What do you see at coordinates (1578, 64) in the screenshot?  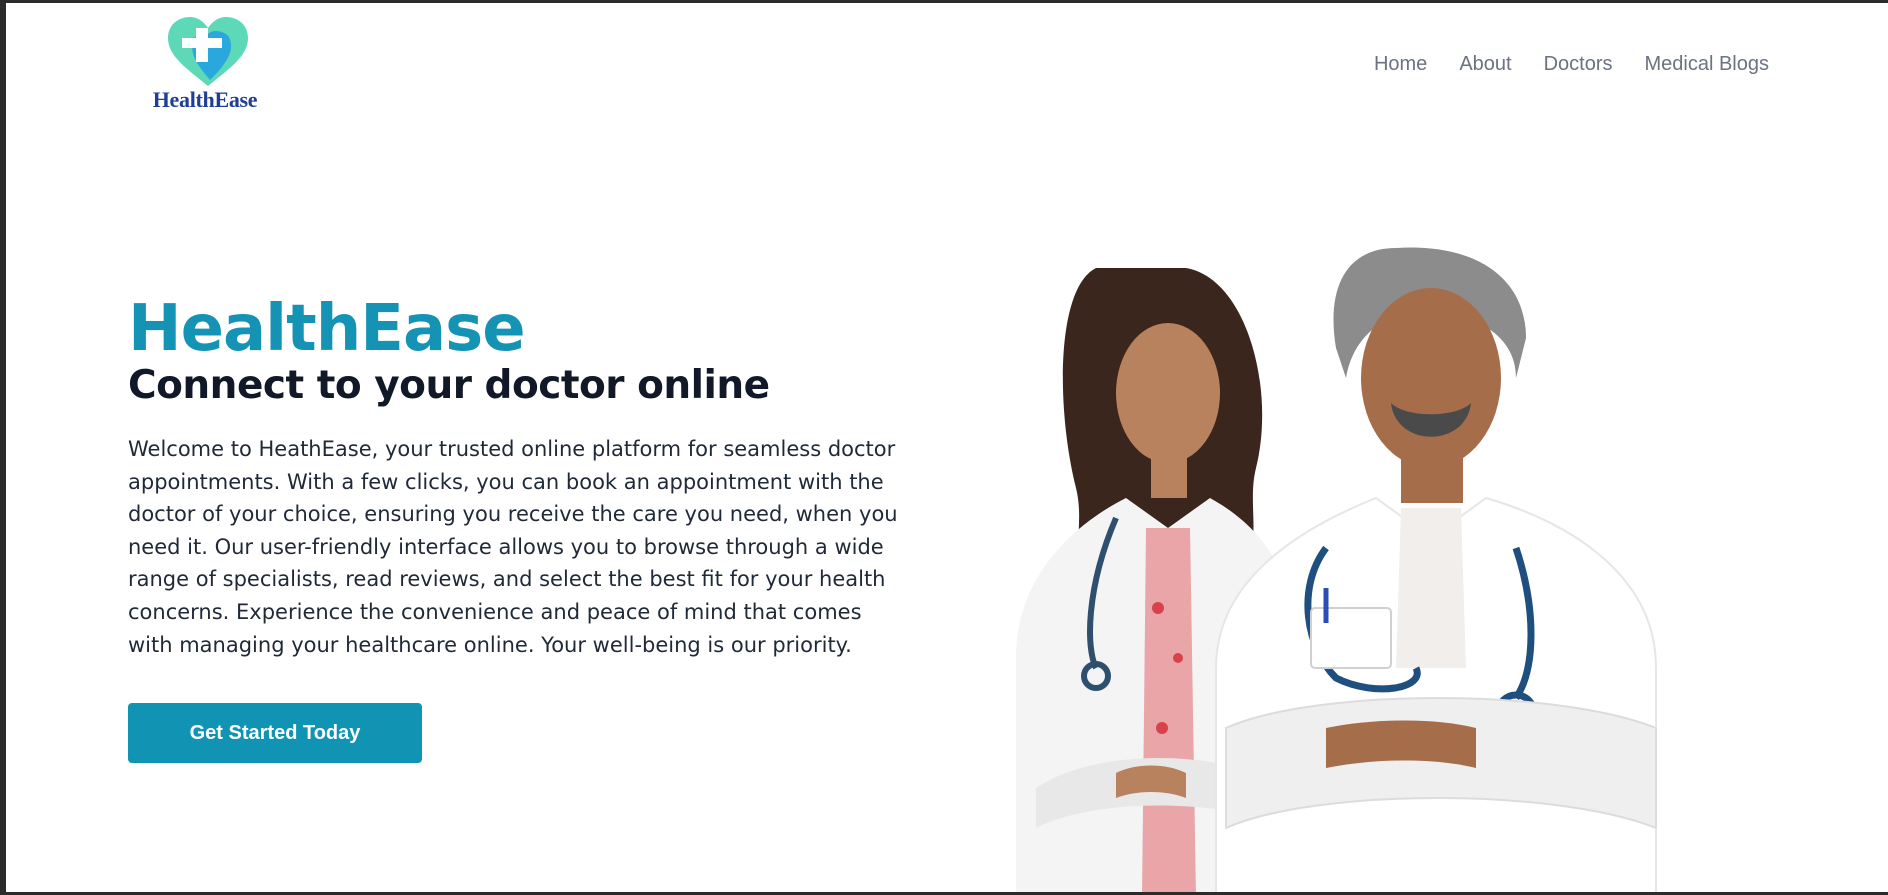 I see `nav-doctors-link: Doctors` at bounding box center [1578, 64].